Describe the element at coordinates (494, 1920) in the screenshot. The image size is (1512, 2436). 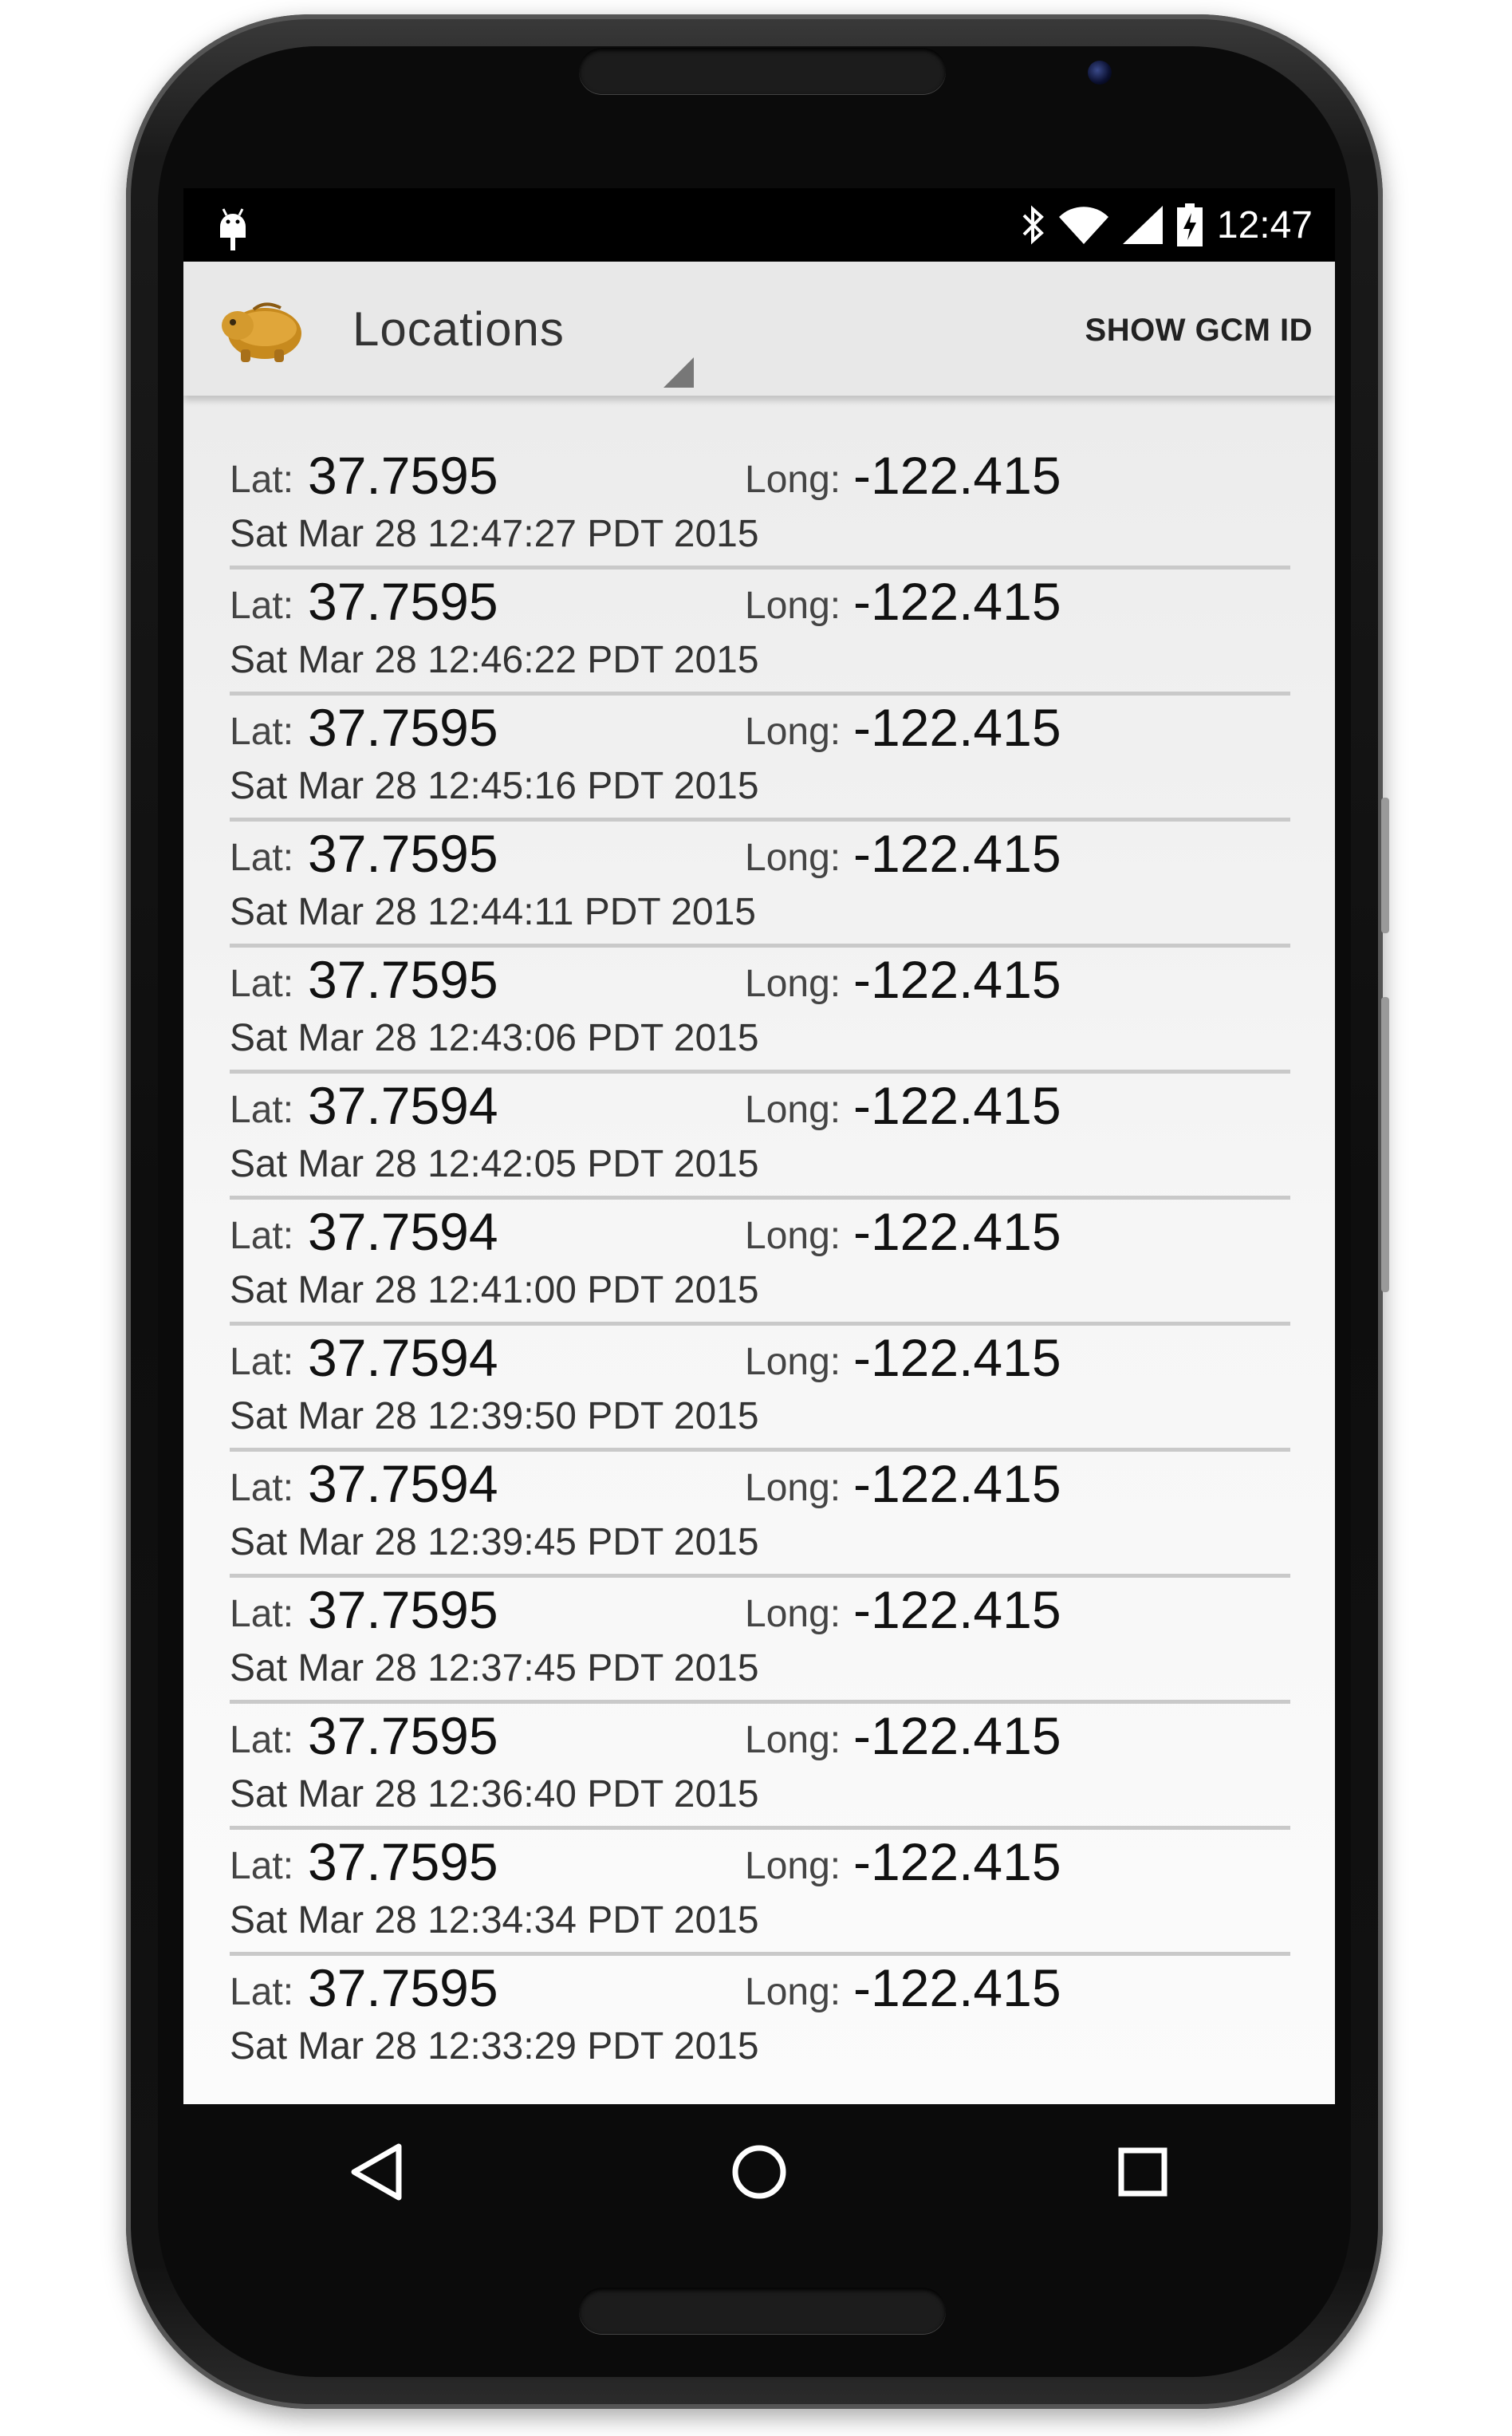
I see `timestamp: Sat Mar 28 12:34:34 PDT 2015` at that location.